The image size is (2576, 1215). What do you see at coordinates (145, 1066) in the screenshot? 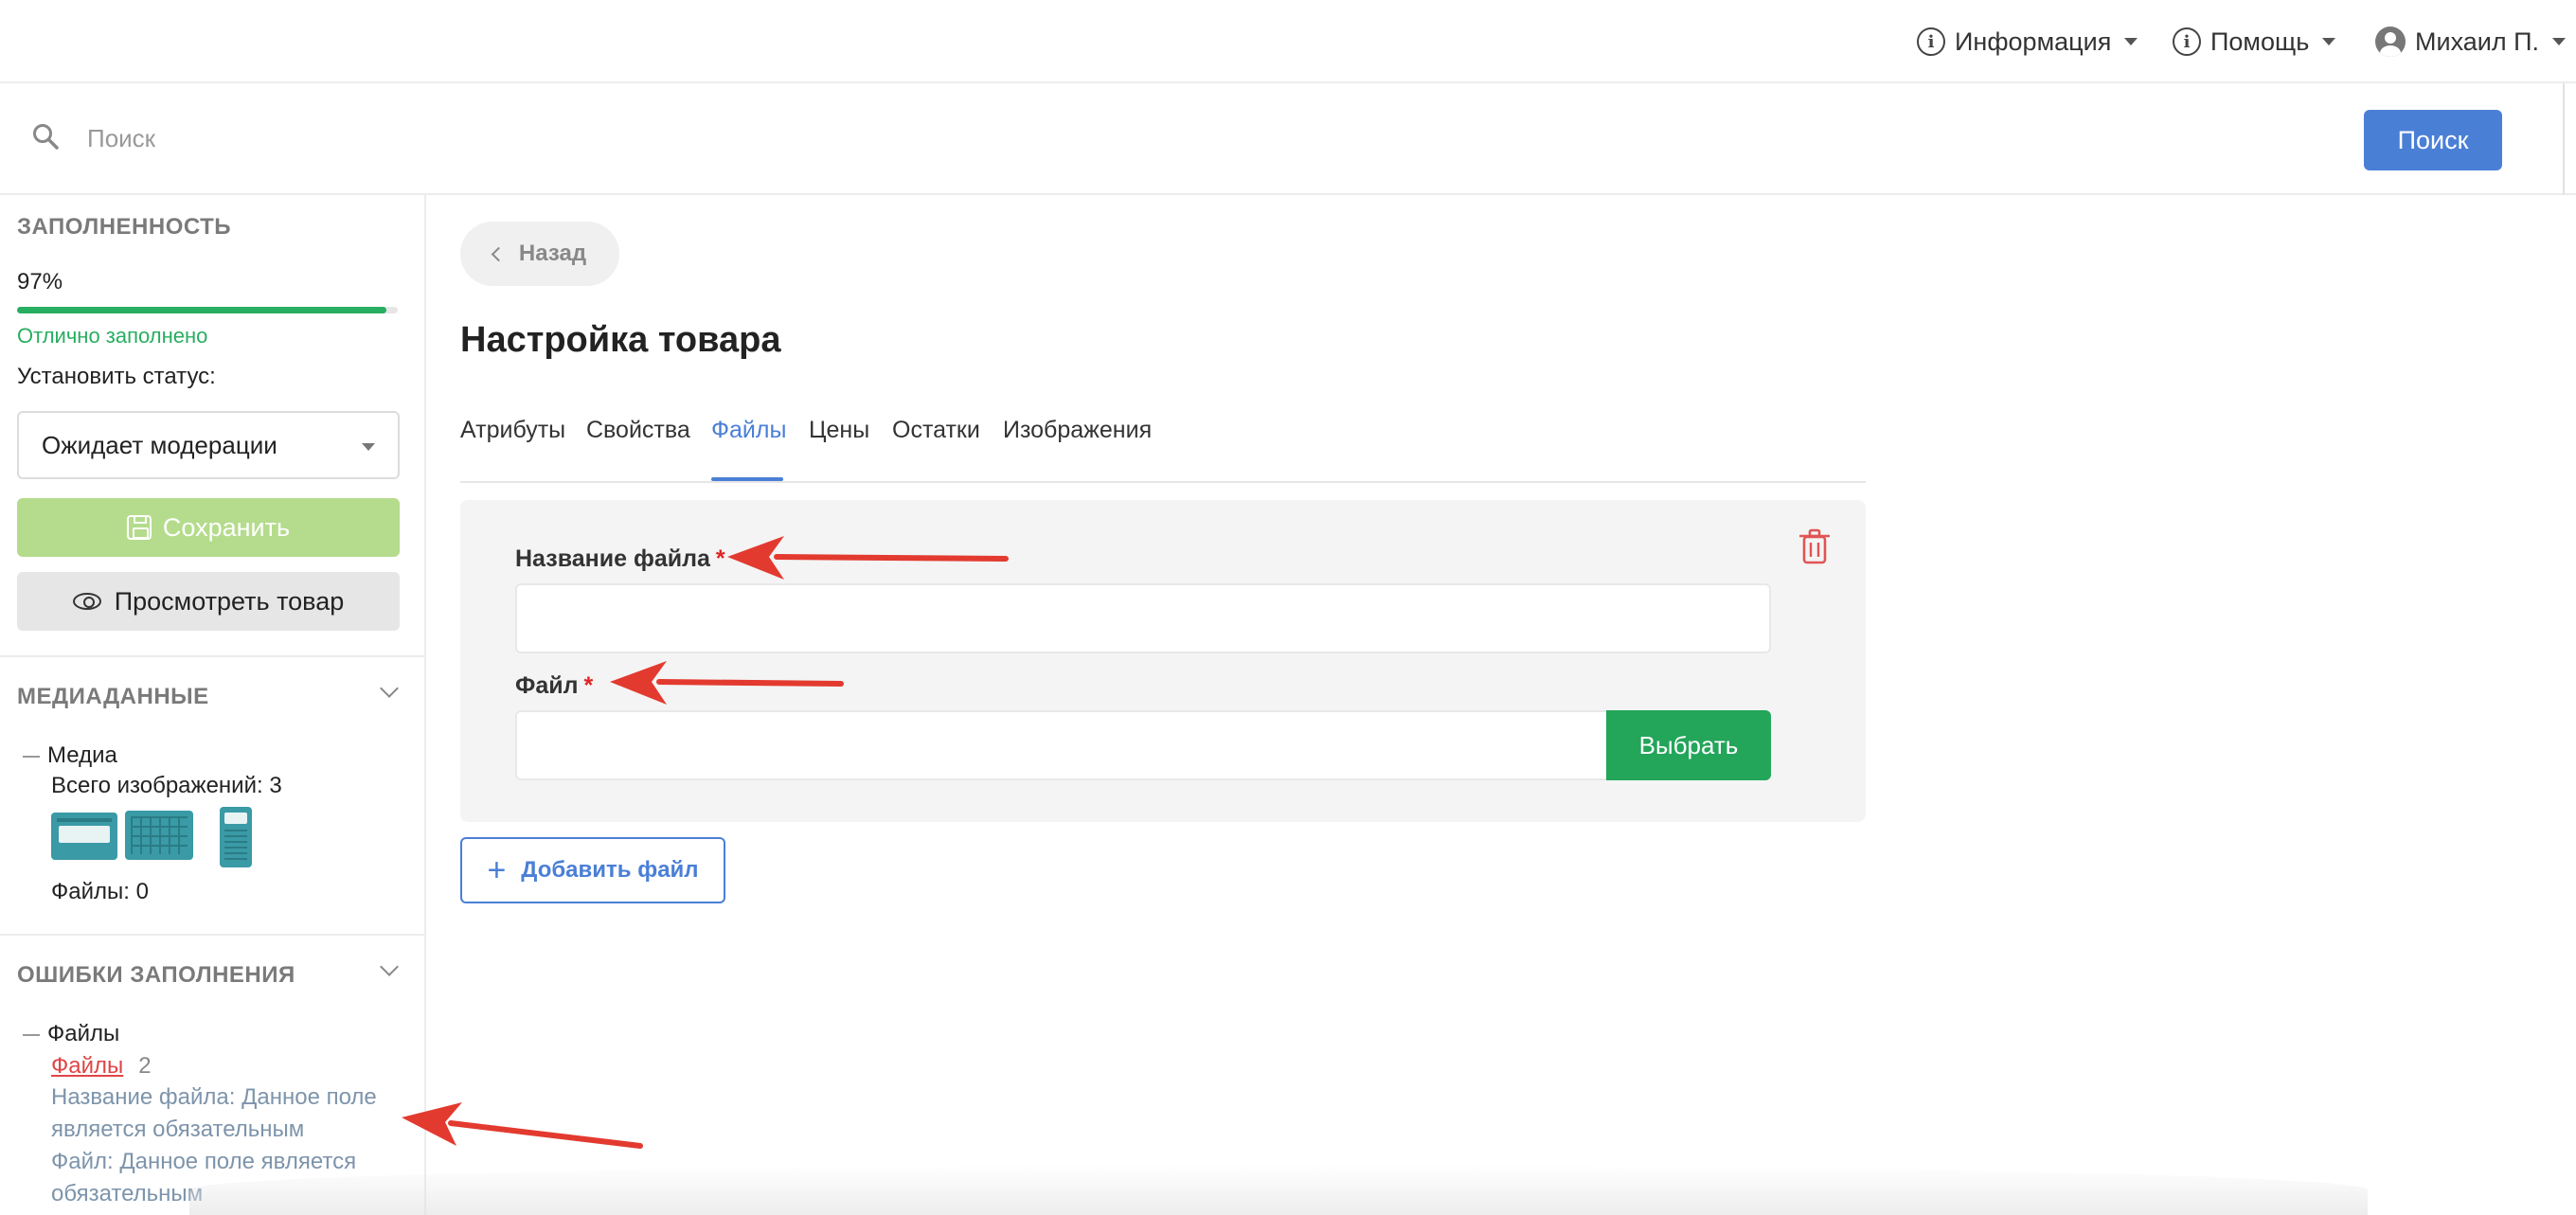
I see `errors-count: 2` at bounding box center [145, 1066].